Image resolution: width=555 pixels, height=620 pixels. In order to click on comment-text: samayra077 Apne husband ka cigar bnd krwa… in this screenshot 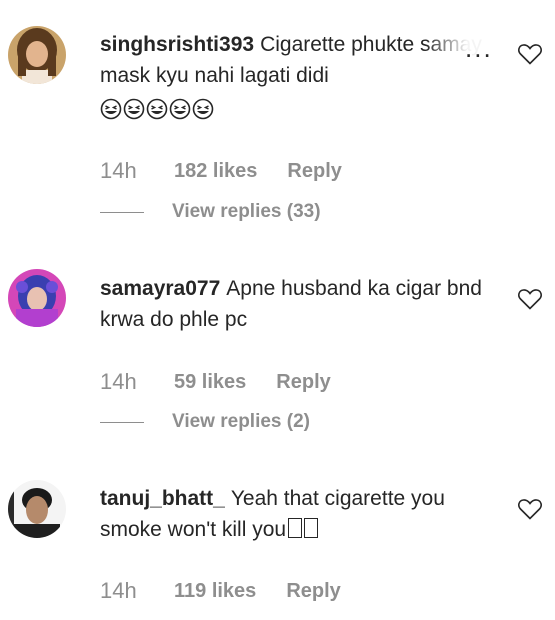, I will do `click(292, 304)`.